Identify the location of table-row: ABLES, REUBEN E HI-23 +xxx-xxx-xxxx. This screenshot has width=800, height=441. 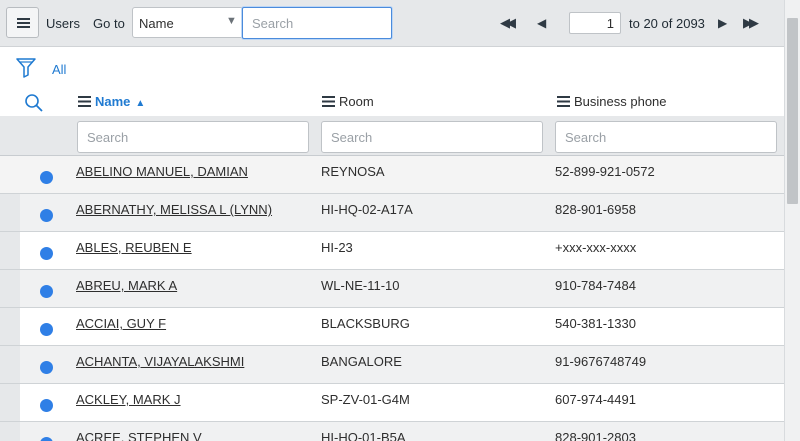
(392, 251).